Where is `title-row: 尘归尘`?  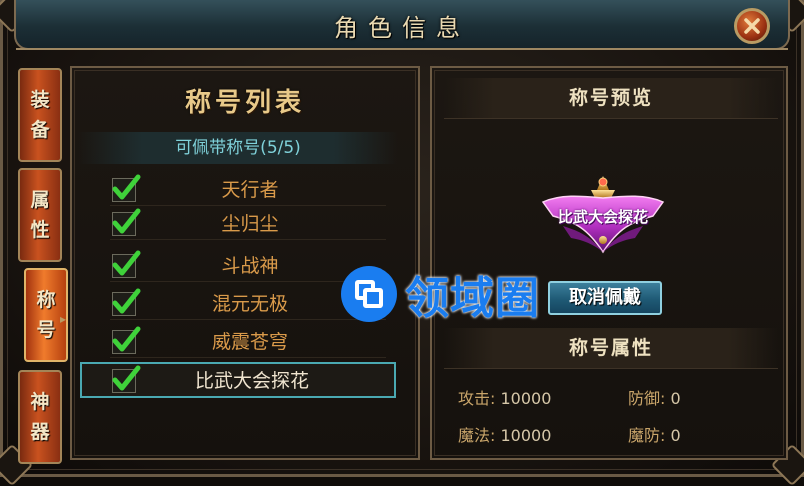
title-row: 尘归尘 is located at coordinates (238, 224).